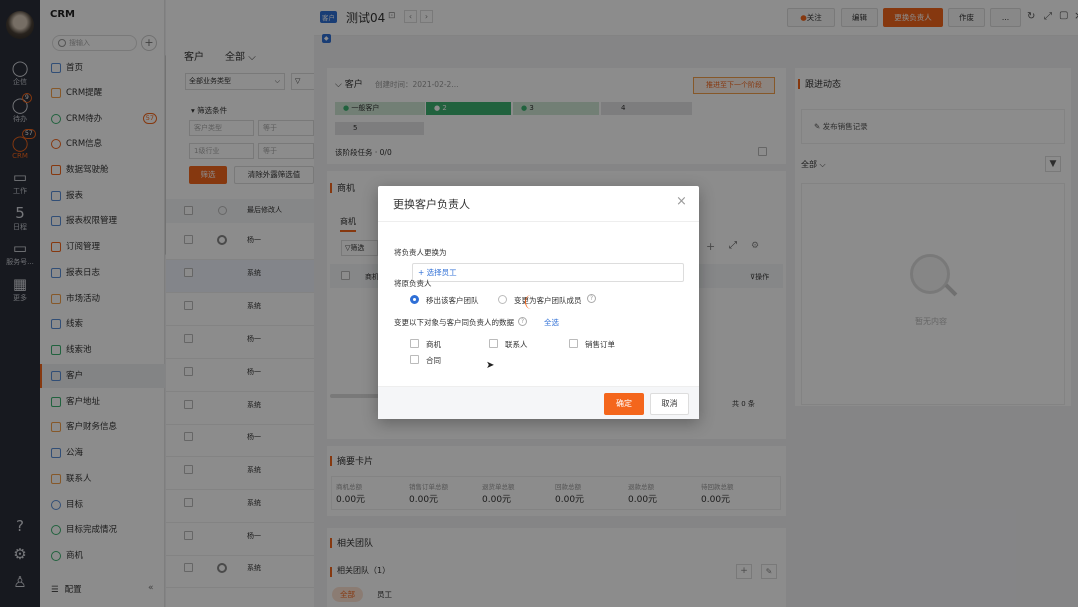  I want to click on change-to-label: 将负责人更换为, so click(420, 252).